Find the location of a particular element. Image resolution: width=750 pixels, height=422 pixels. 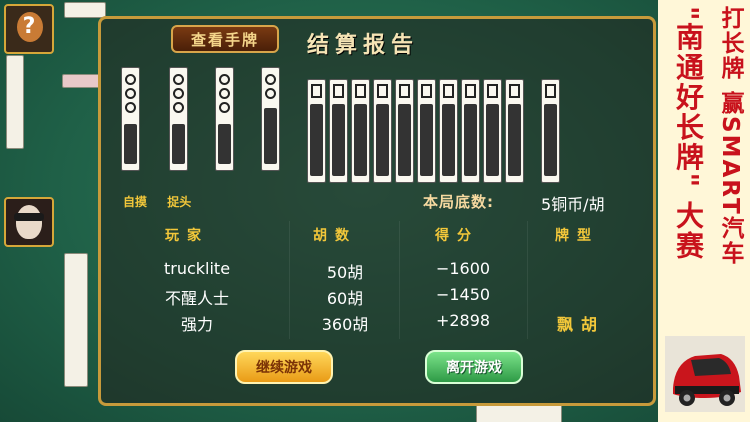

table-row: 不醒人士 60胡 −1450 is located at coordinates (377, 296).